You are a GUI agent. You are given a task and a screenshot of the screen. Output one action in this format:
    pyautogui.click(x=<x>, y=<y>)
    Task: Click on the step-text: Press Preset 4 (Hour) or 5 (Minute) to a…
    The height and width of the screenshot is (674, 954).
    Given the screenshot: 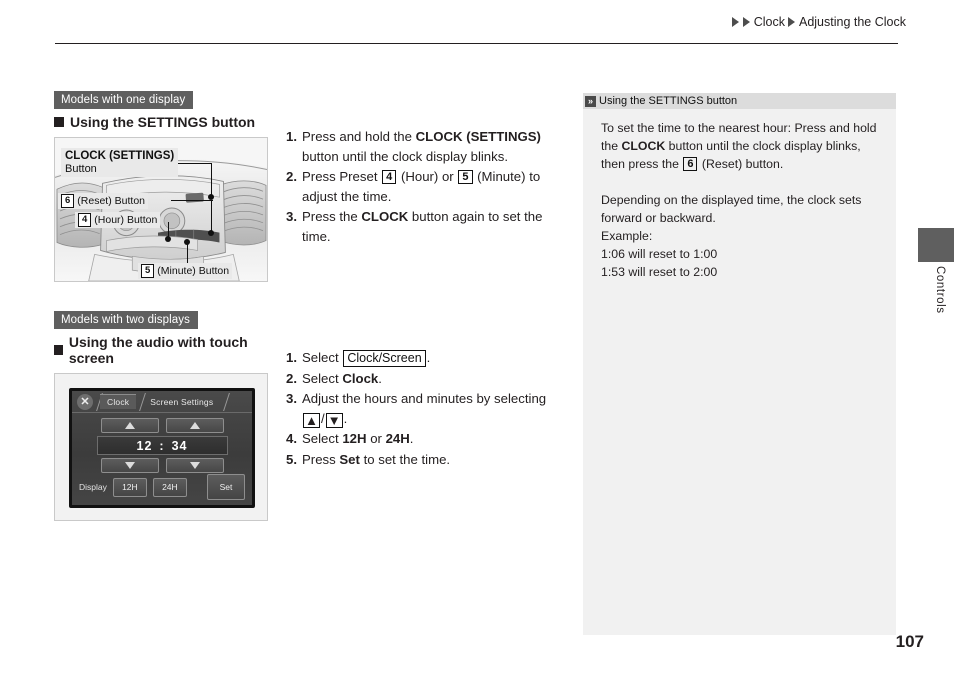 What is the action you would take?
    pyautogui.click(x=421, y=186)
    